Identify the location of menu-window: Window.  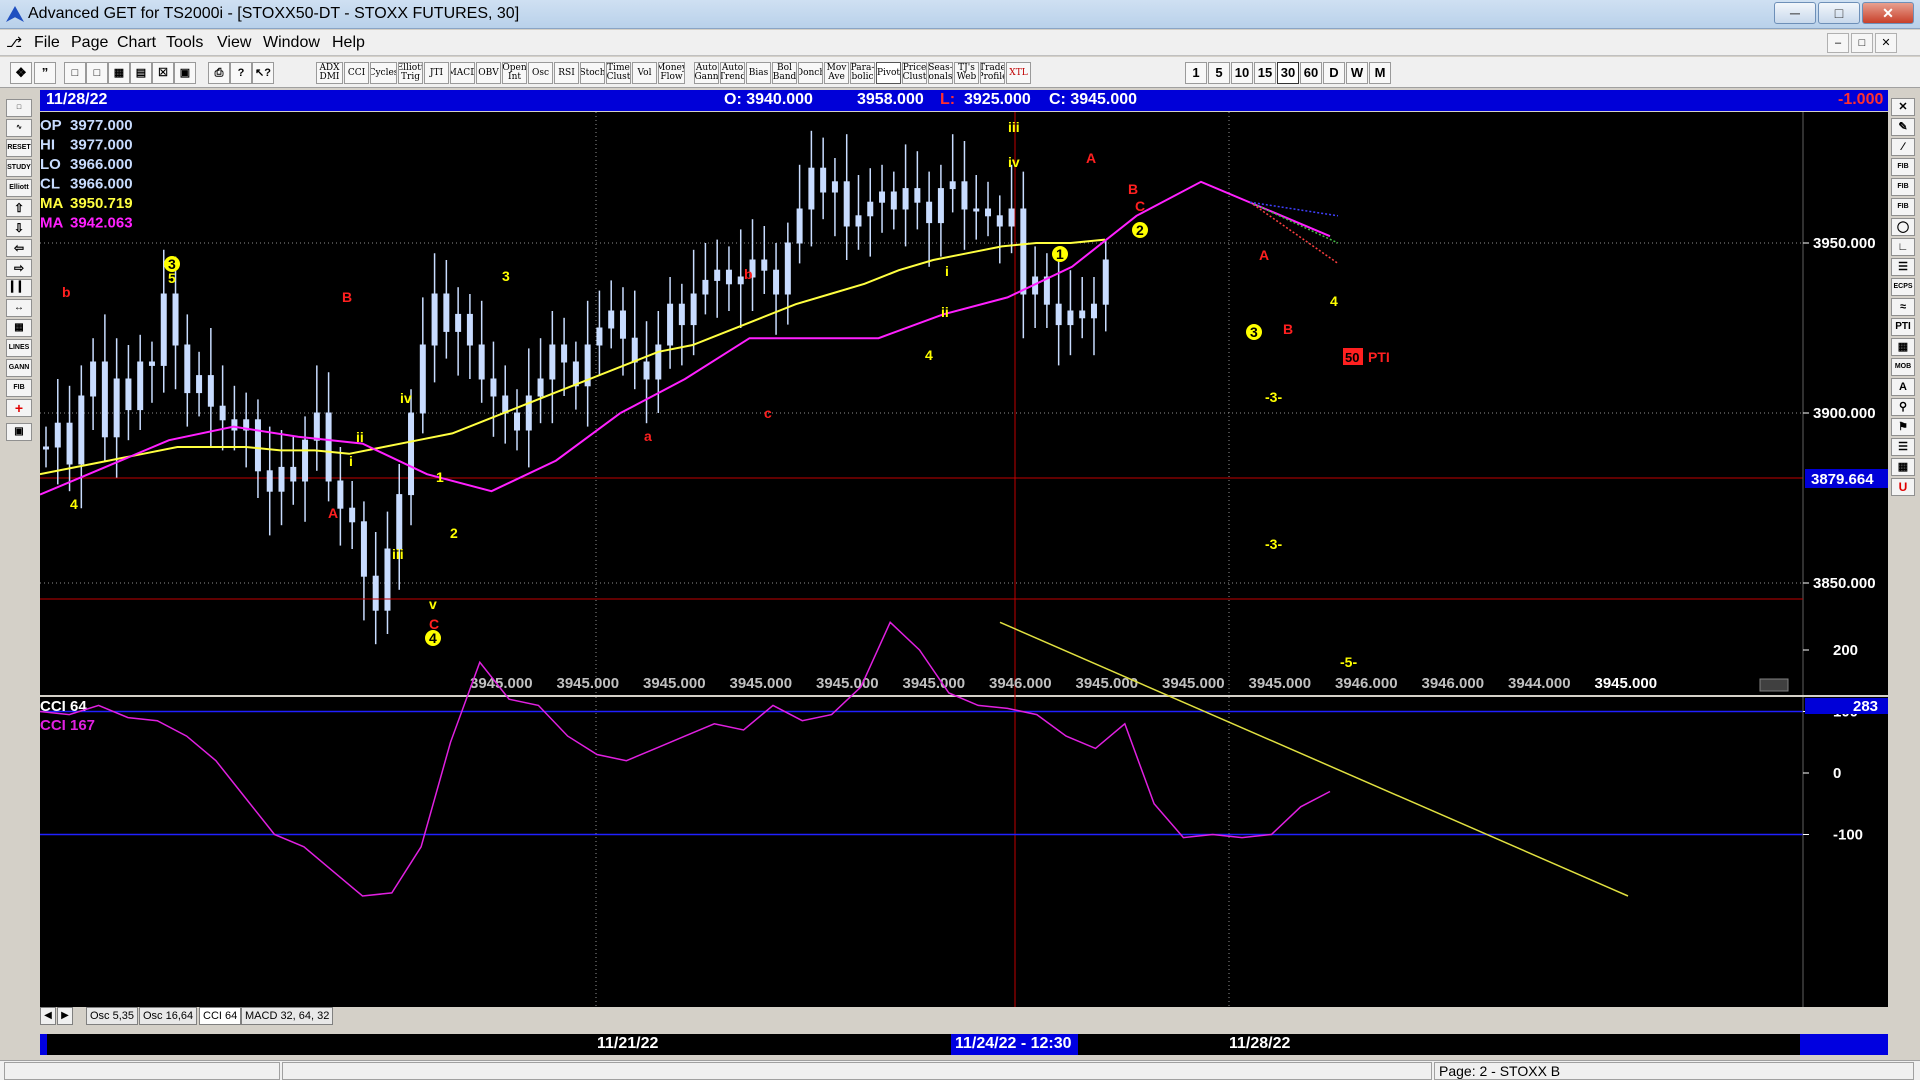
(291, 43).